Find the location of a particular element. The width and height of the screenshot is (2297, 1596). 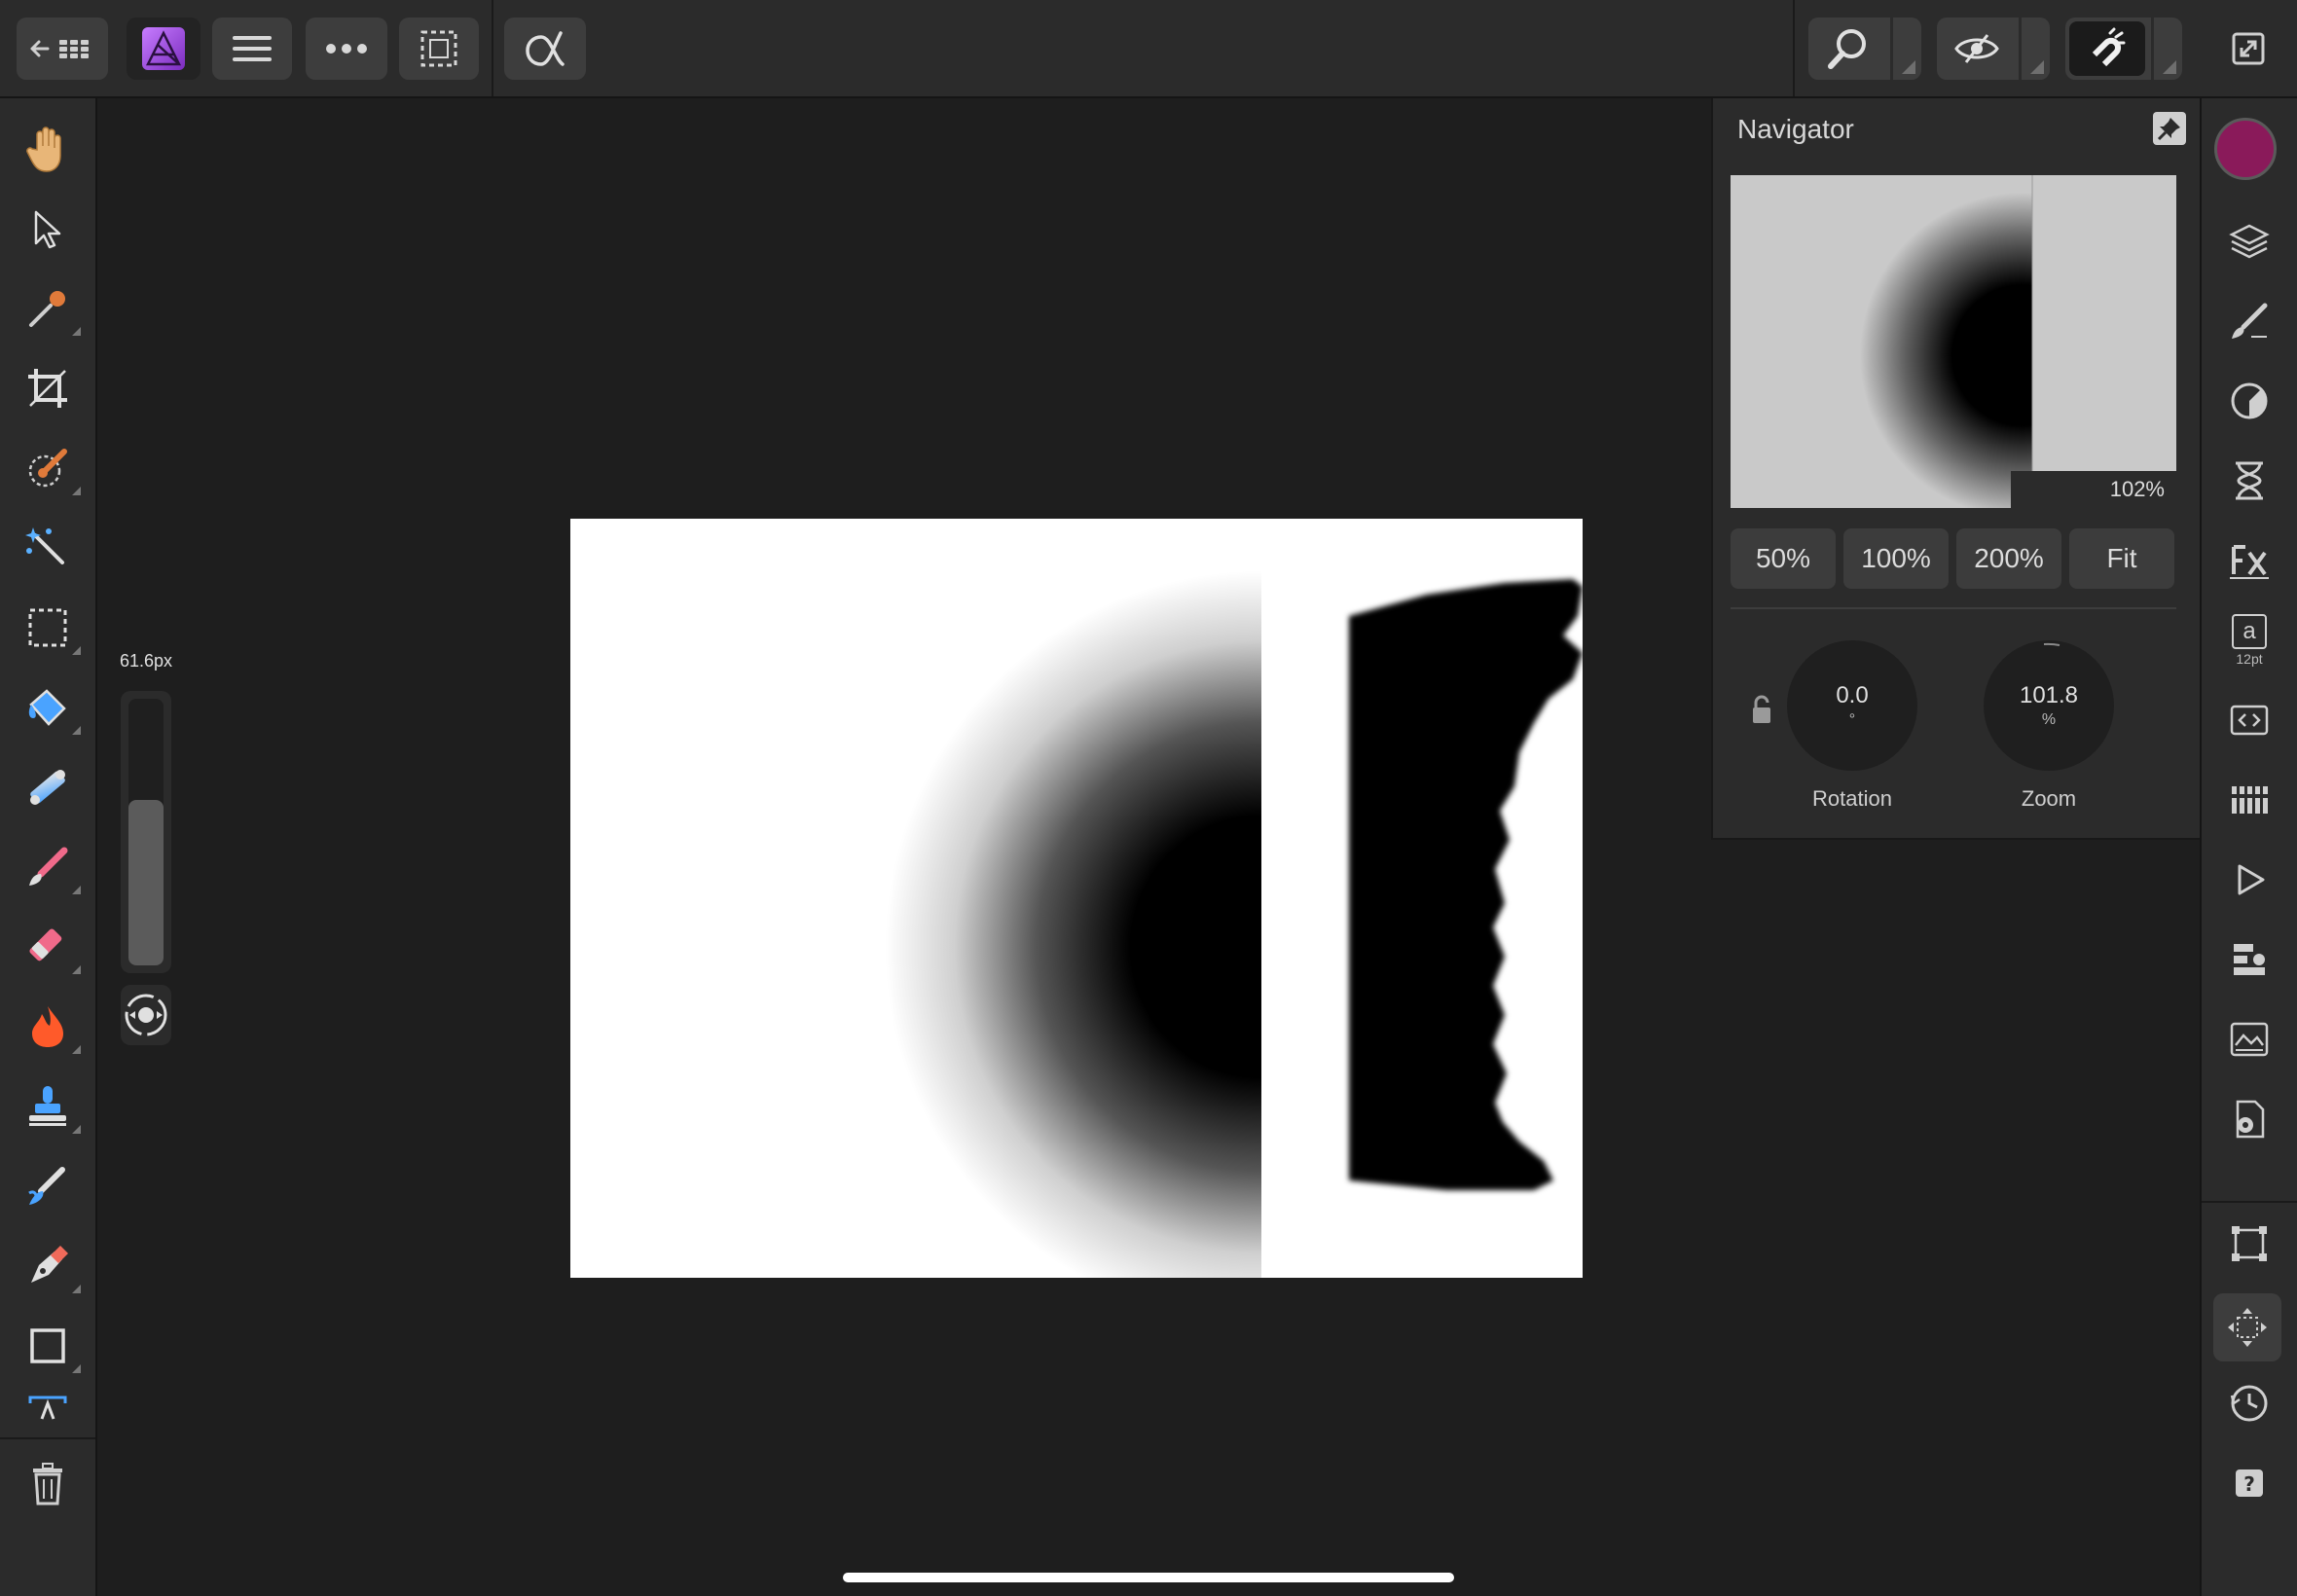

transform-studio-button is located at coordinates (2250, 1244).